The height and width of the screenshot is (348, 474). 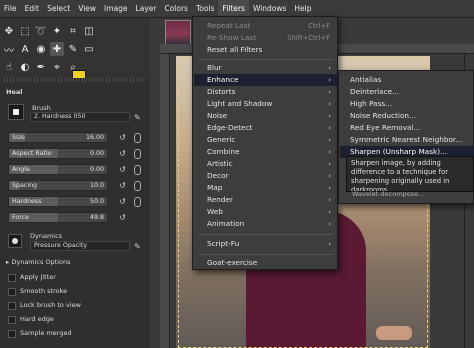 I want to click on bucket-fill-tool-icon: ◉, so click(x=41, y=49).